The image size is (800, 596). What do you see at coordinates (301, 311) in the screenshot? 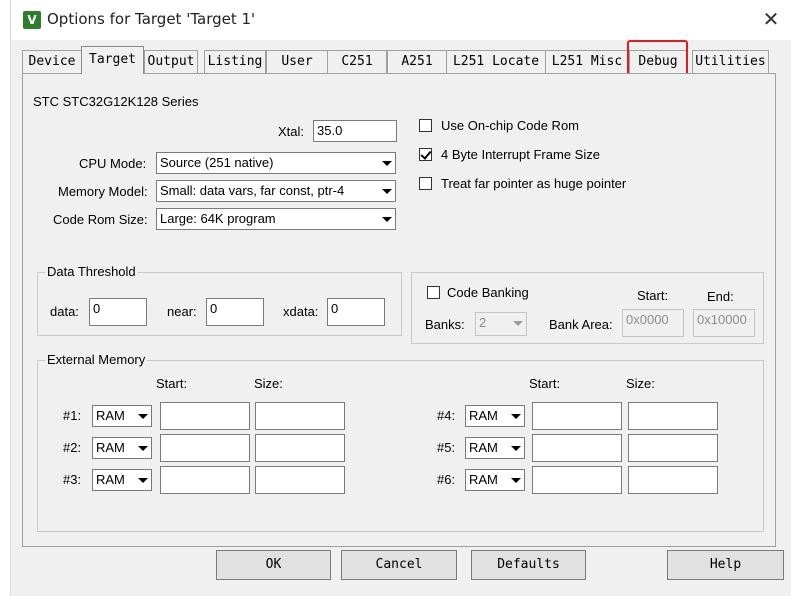
I see `xdata-label: xdata:` at bounding box center [301, 311].